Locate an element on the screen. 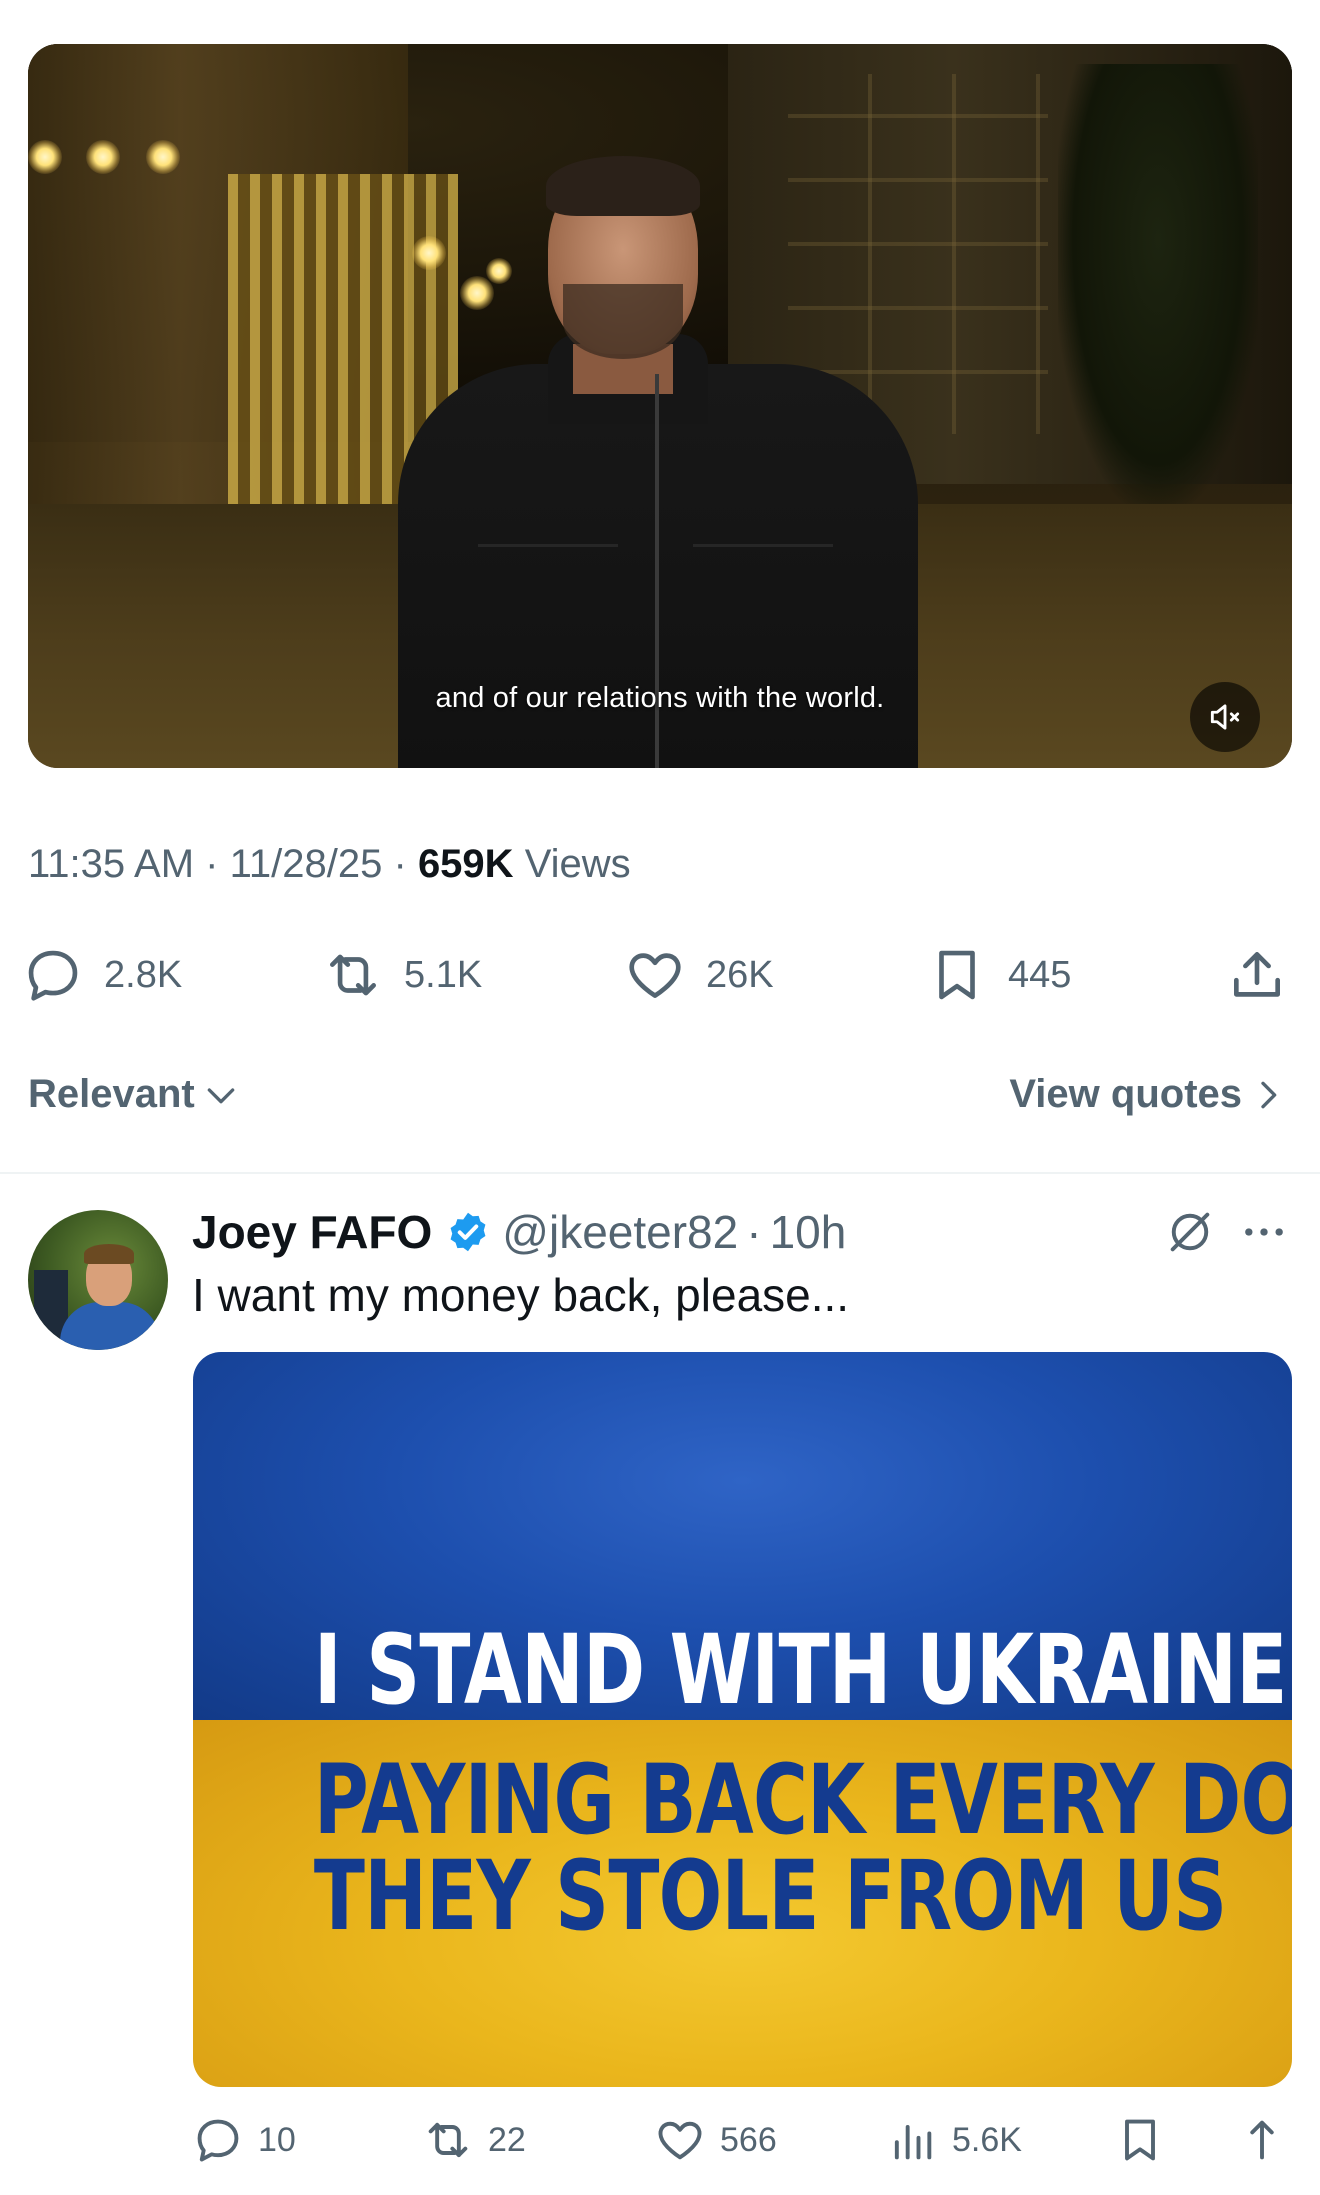  image-text-line-3: THEY STOLE FROM US is located at coordinates (770, 1896).